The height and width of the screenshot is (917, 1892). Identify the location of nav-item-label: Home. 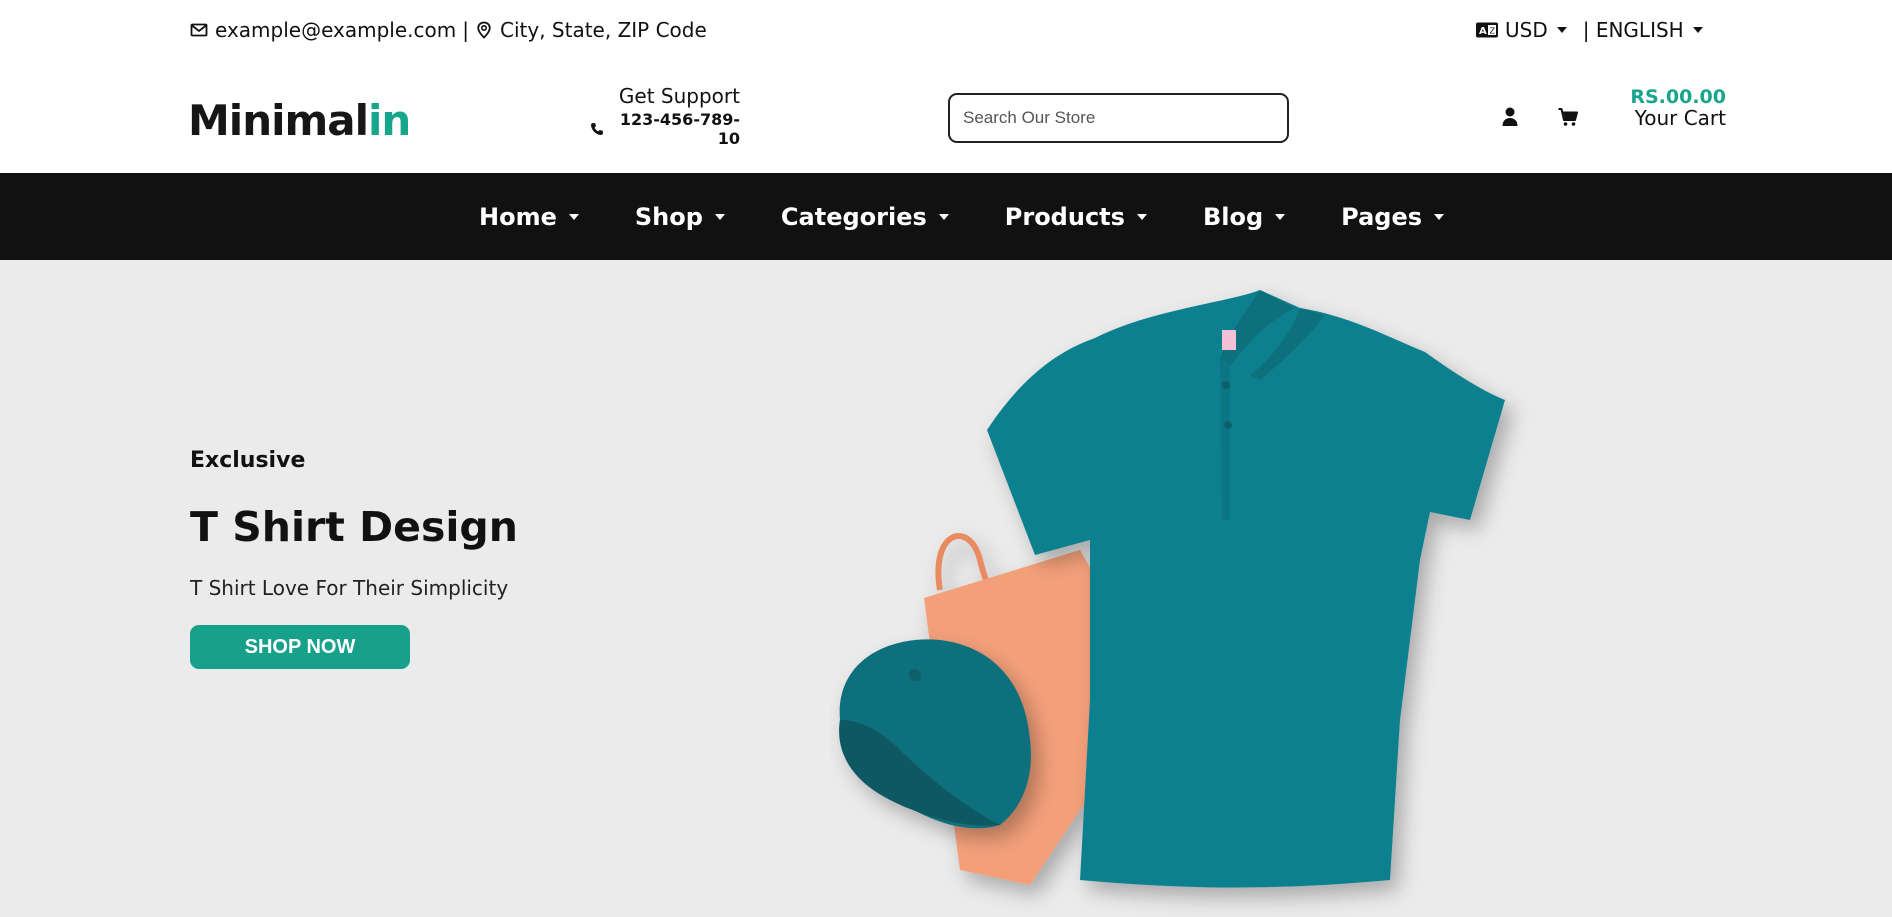
(518, 216).